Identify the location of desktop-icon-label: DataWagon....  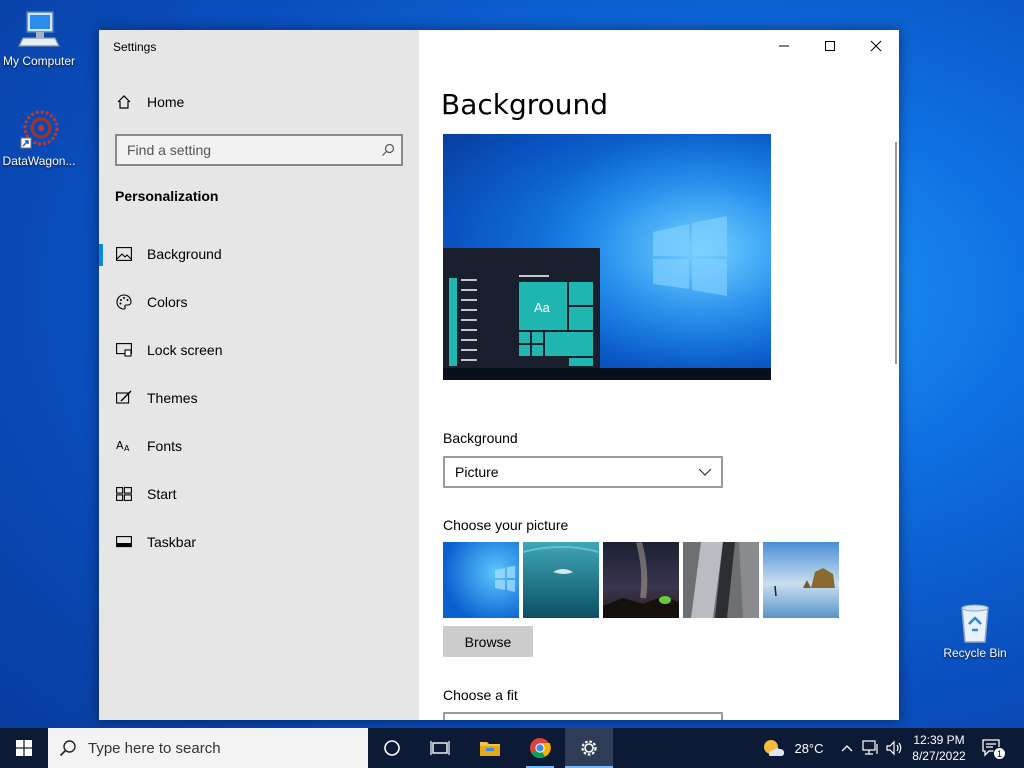
(39, 161).